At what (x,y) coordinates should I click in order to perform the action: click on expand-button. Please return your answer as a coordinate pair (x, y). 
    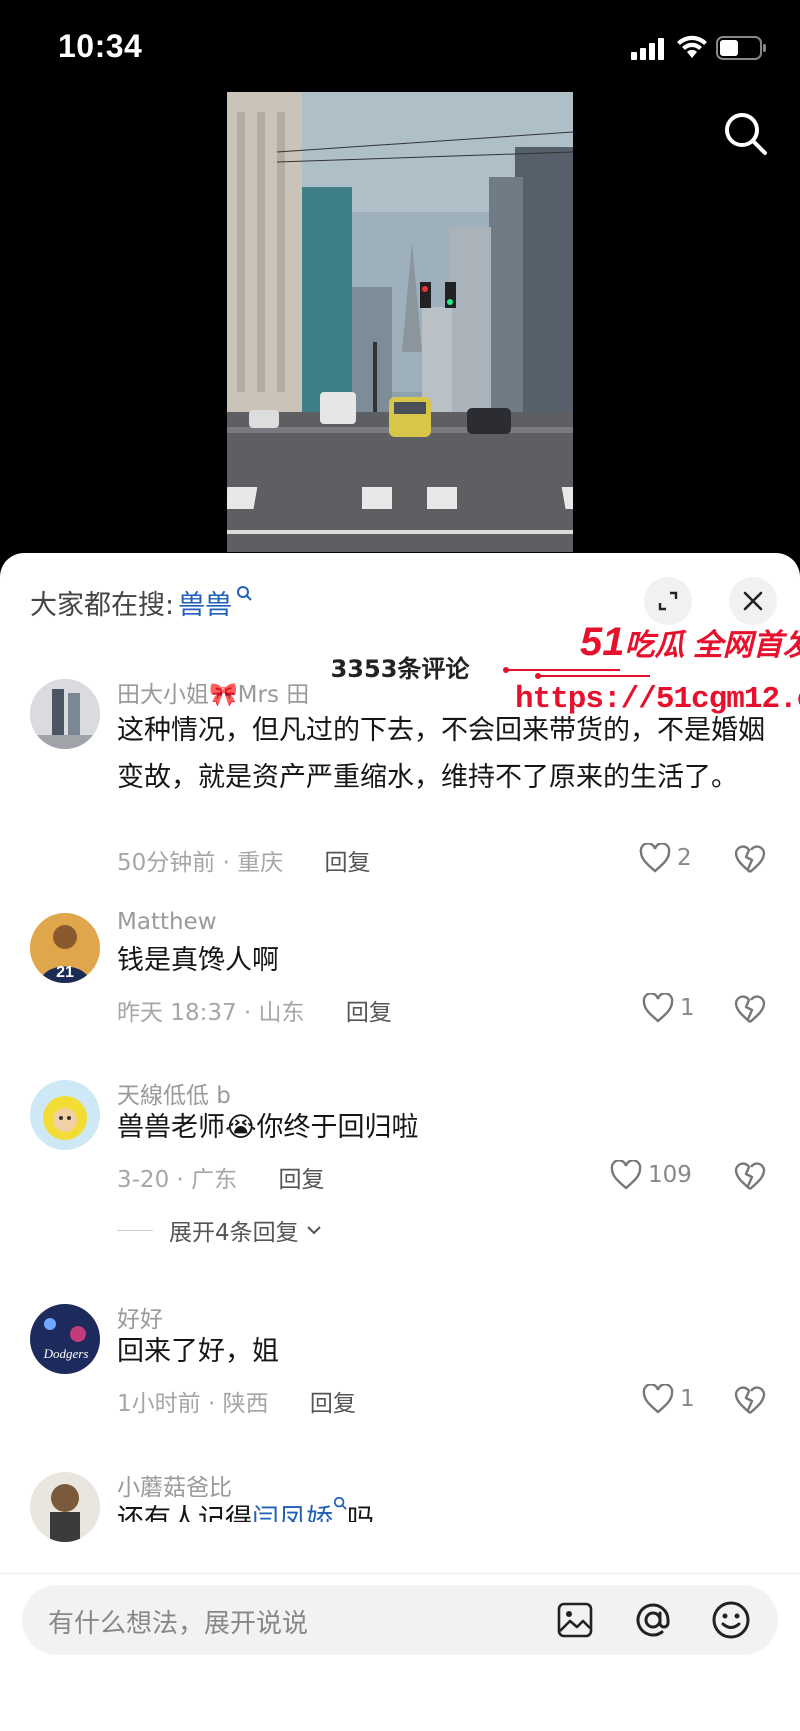
    Looking at the image, I should click on (668, 601).